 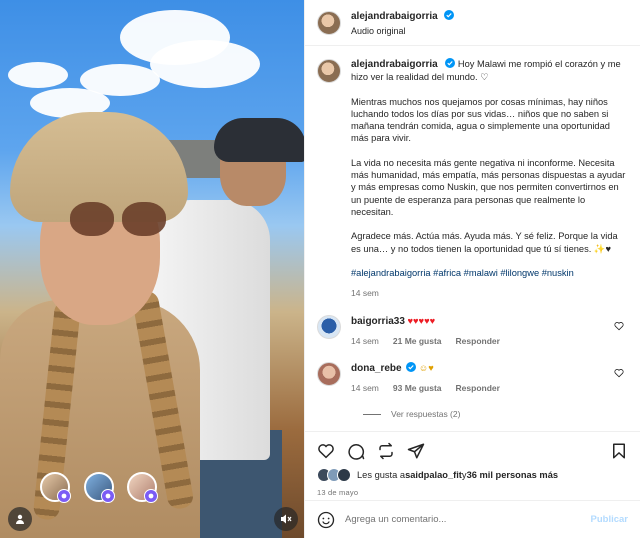 What do you see at coordinates (489, 293) in the screenshot?
I see `caption-time: 14 sem` at bounding box center [489, 293].